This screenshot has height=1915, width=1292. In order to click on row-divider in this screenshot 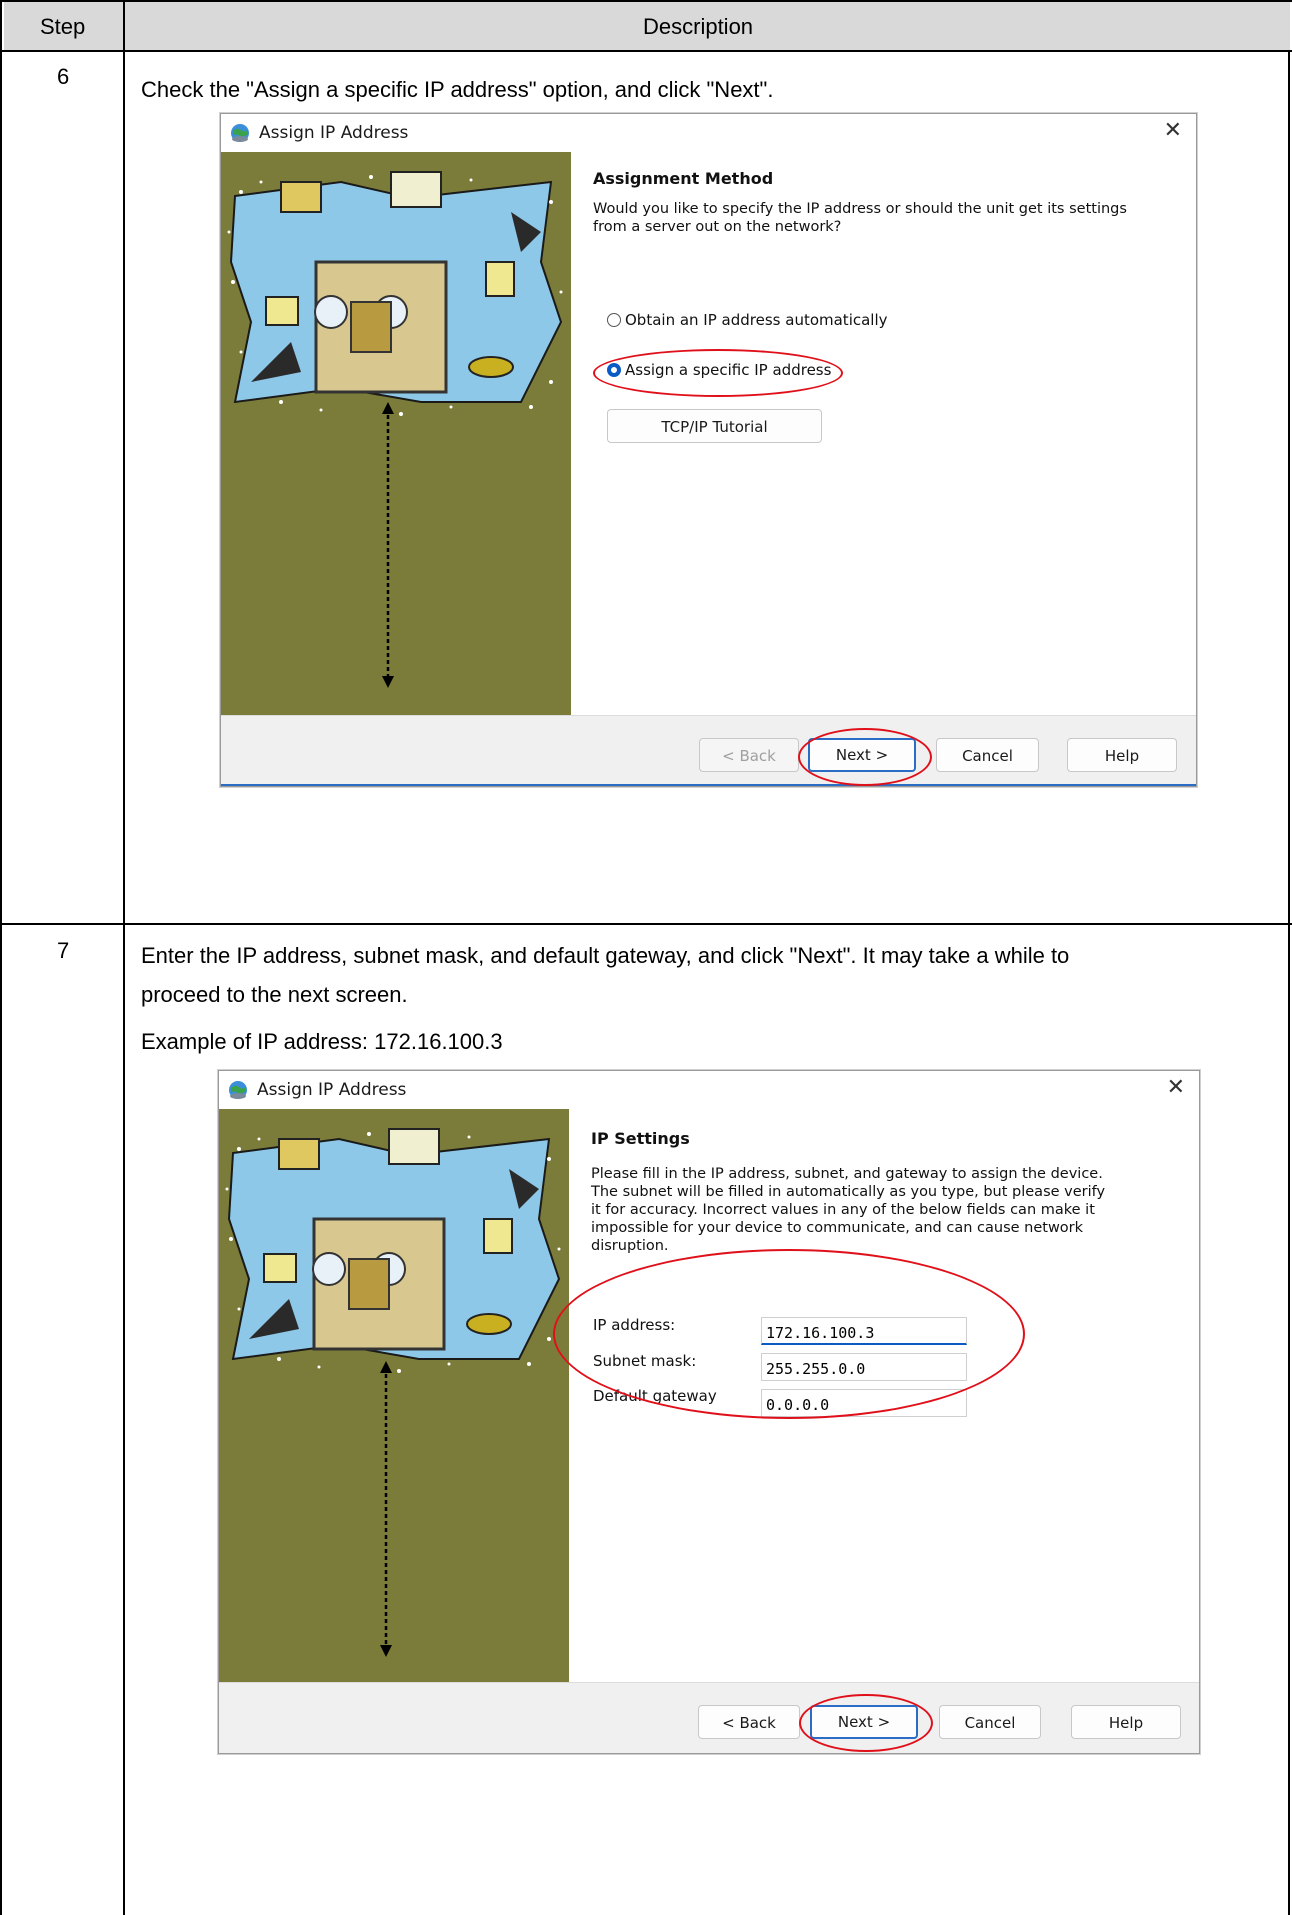, I will do `click(647, 924)`.